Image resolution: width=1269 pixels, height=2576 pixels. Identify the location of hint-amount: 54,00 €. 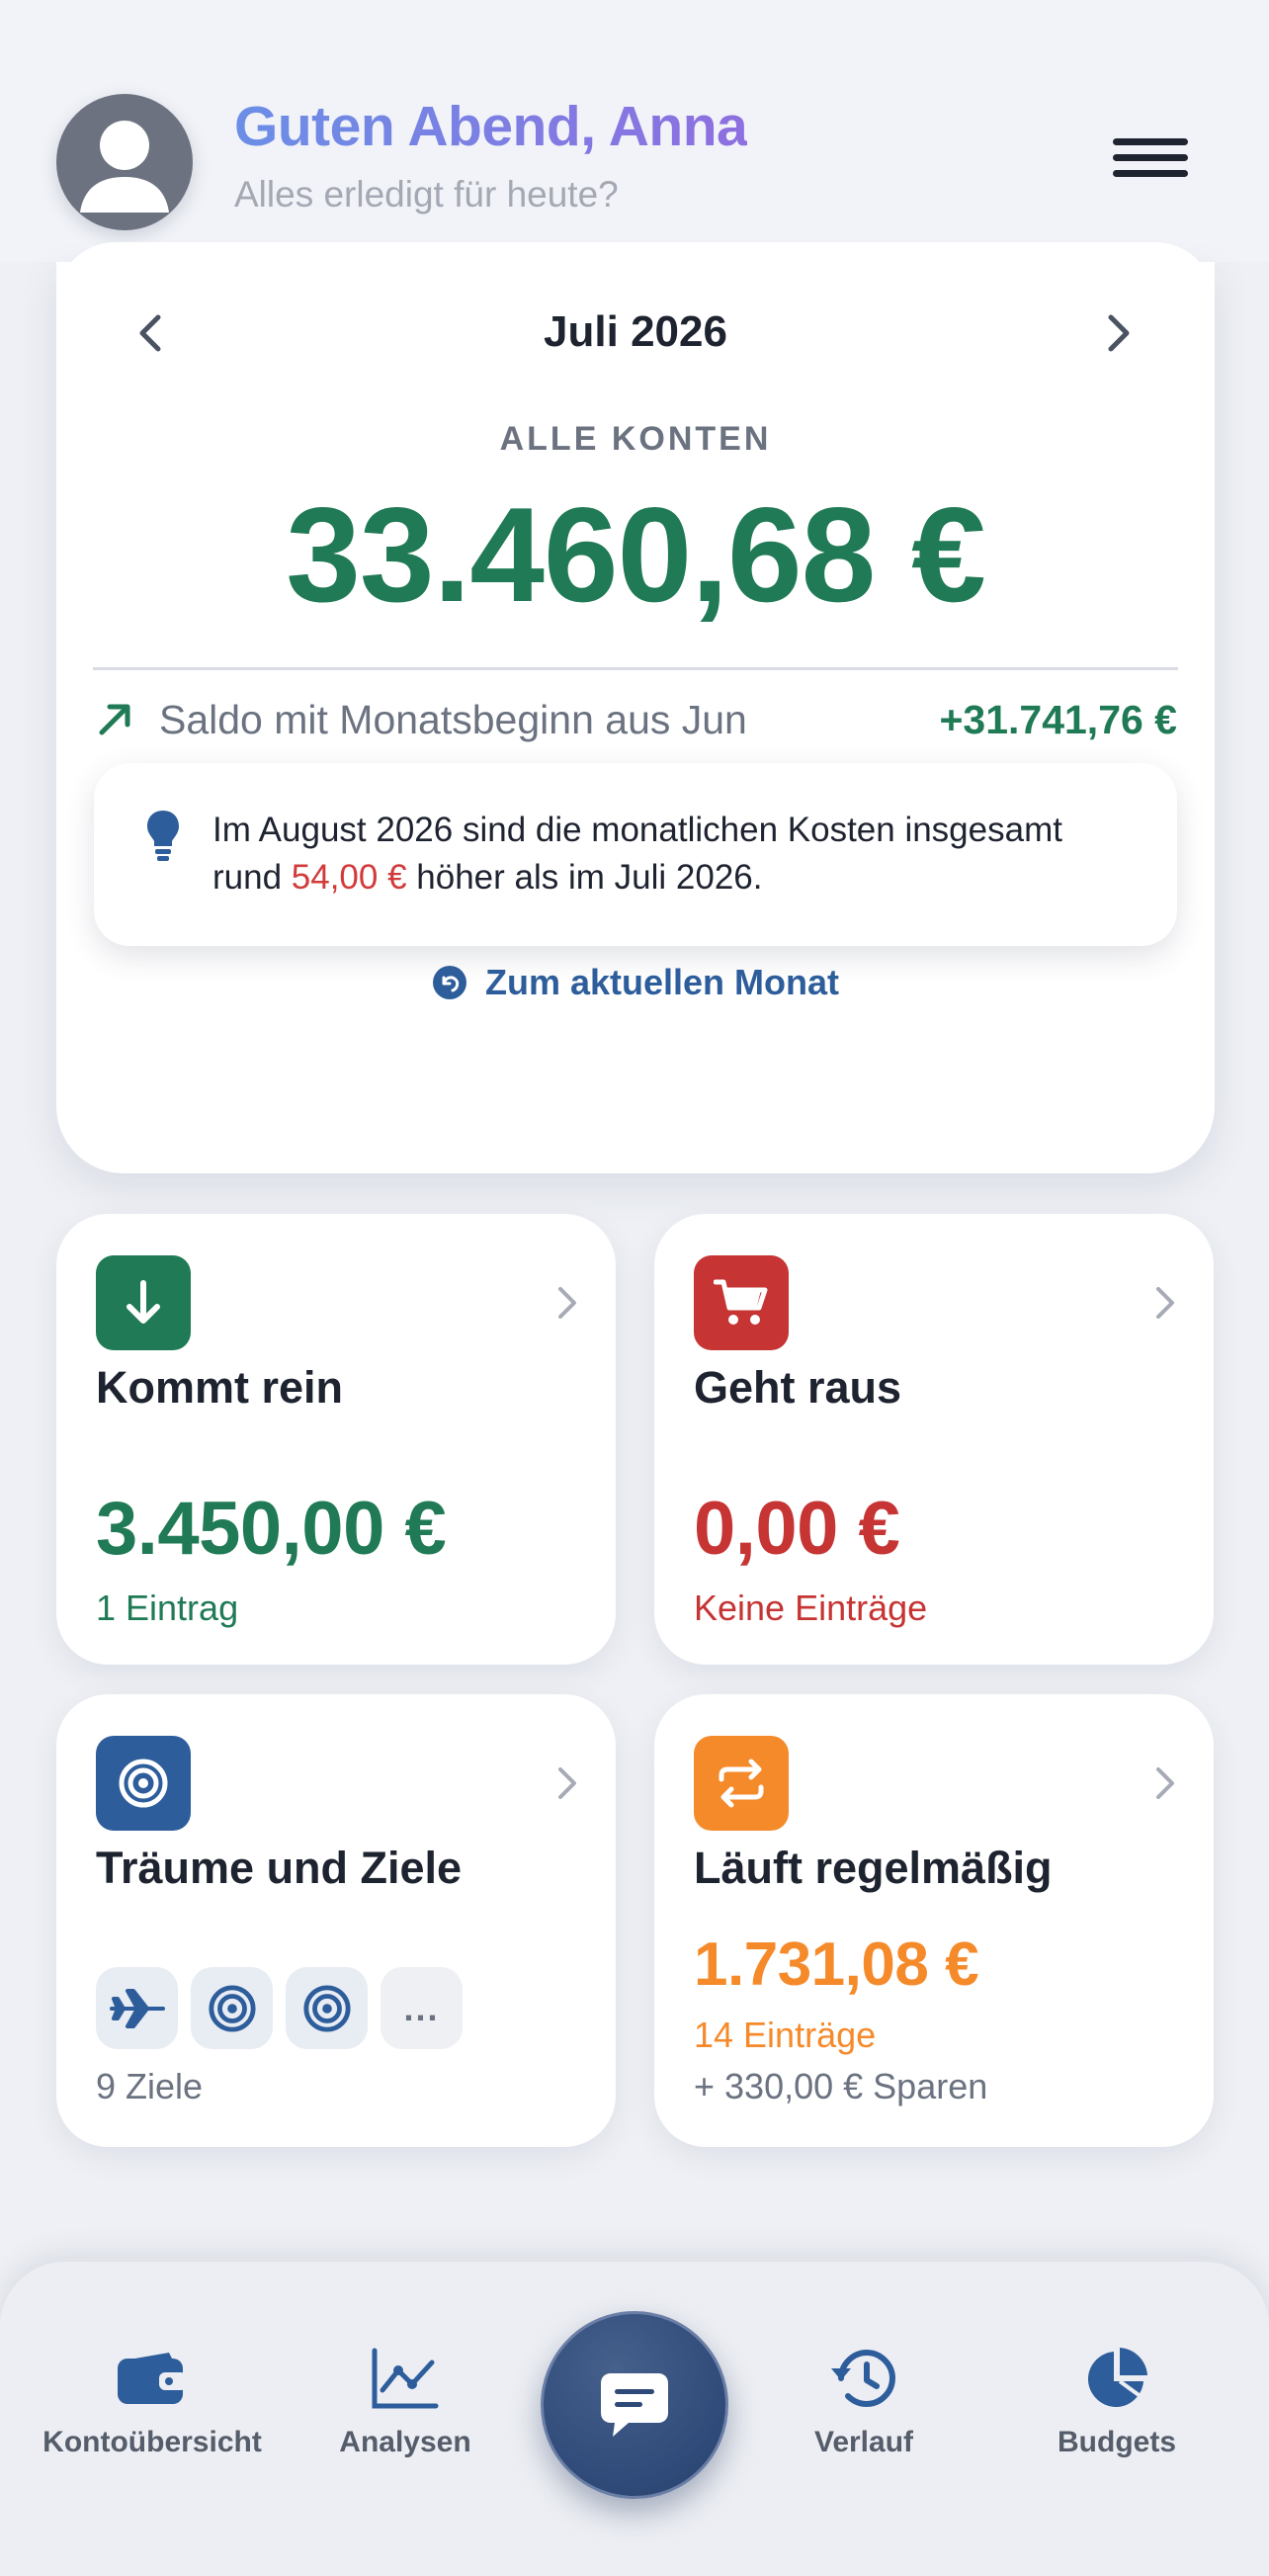
(349, 877).